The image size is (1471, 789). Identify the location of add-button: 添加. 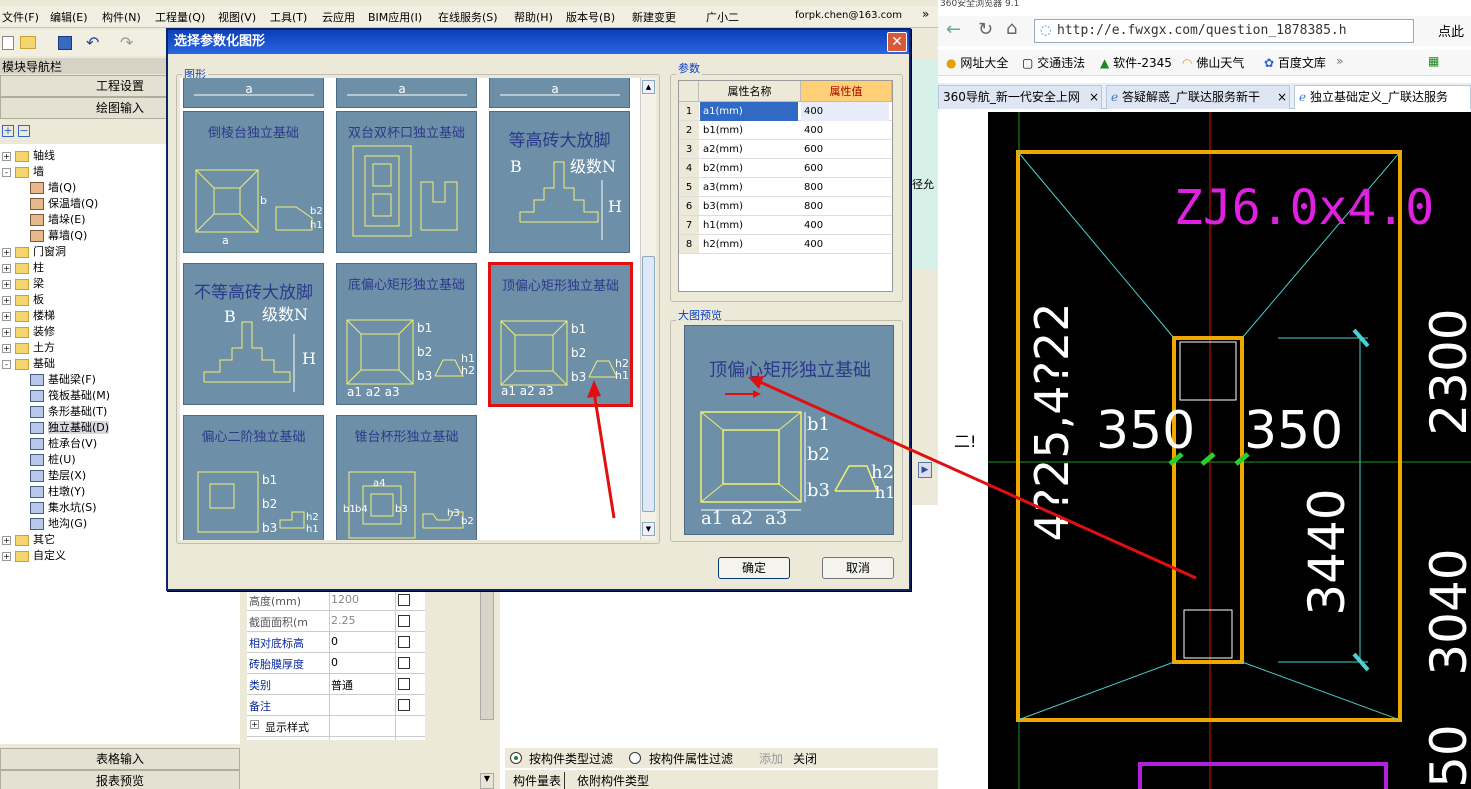
(771, 758).